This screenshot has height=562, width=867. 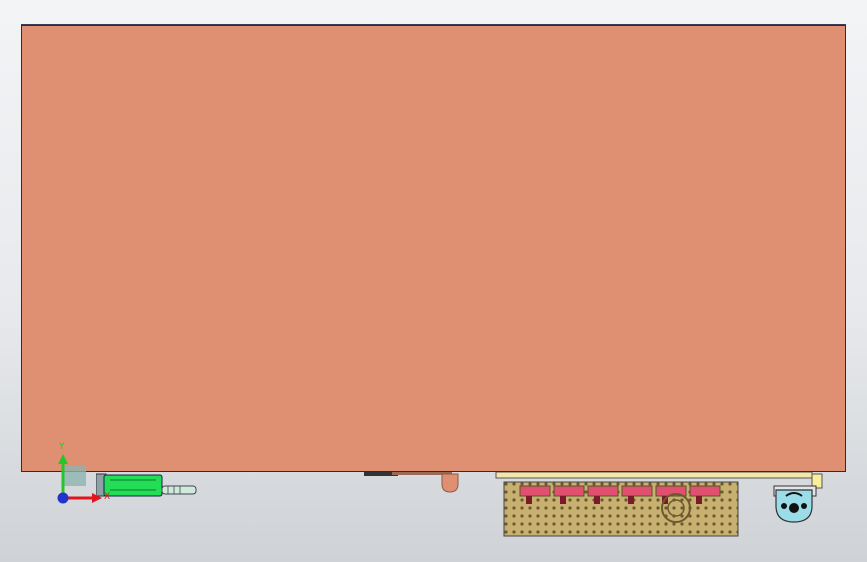 I want to click on connector-plug, so click(x=179, y=490).